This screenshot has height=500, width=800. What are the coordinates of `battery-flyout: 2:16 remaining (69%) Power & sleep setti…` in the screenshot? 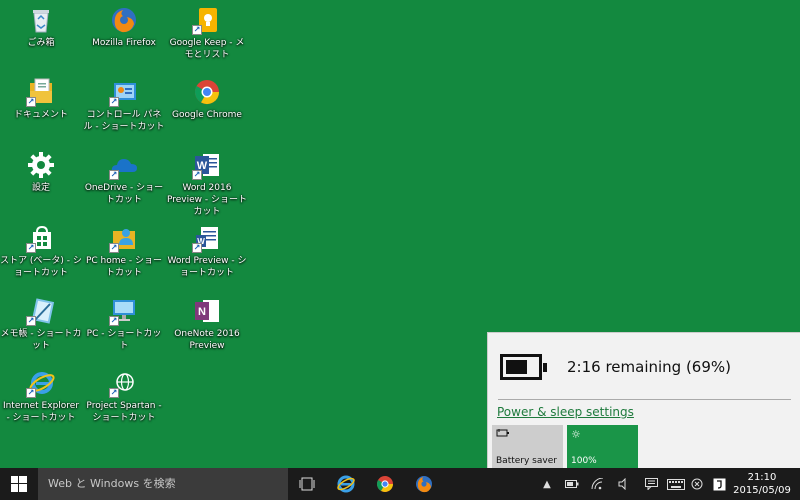 It's located at (643, 400).